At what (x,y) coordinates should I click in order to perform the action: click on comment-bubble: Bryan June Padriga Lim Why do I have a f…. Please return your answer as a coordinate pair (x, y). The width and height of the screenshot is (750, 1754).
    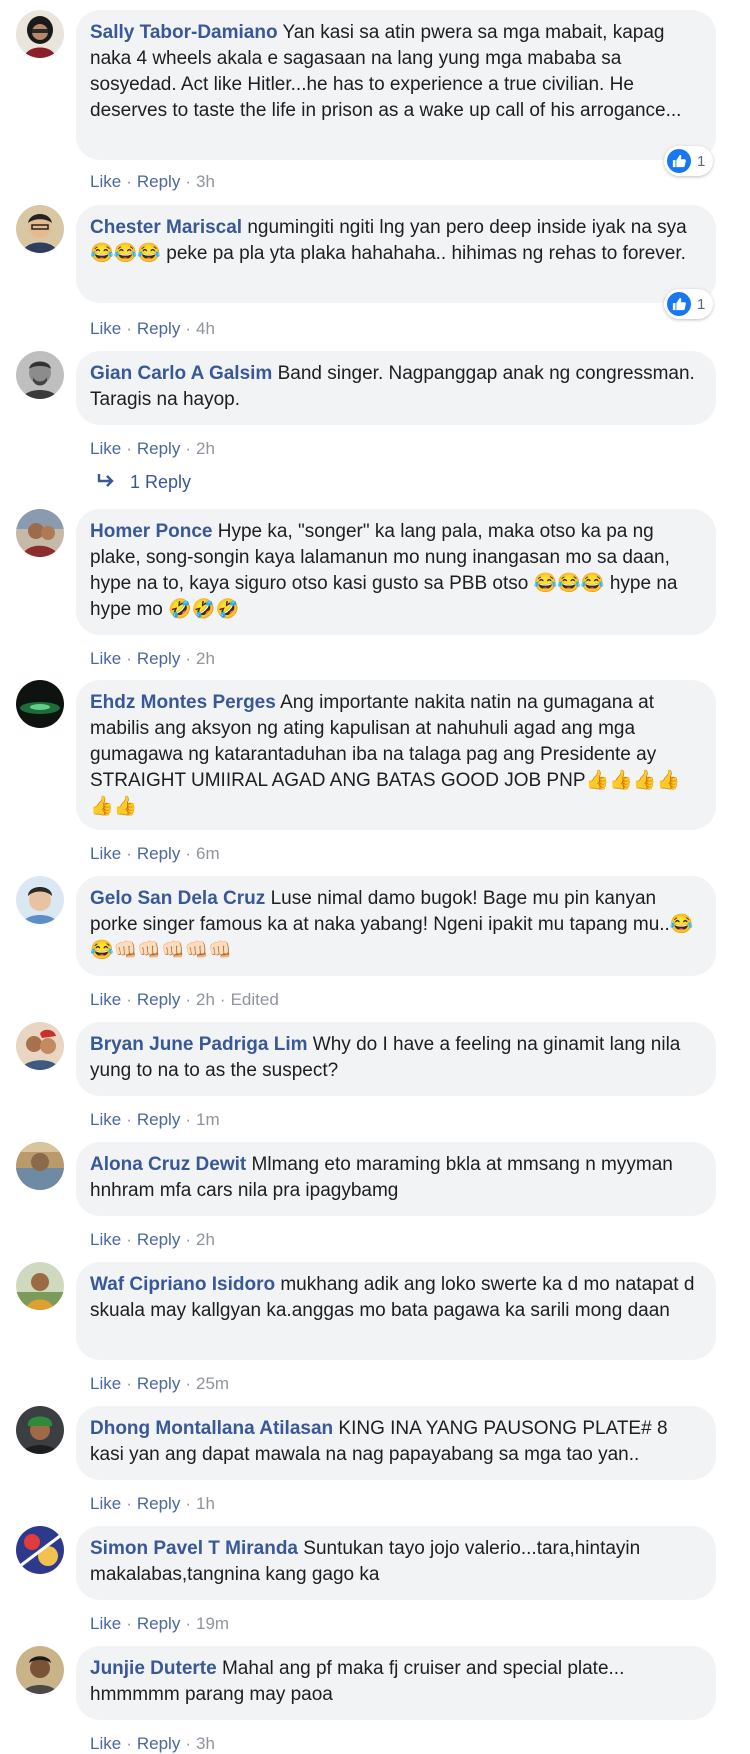
    Looking at the image, I should click on (396, 1059).